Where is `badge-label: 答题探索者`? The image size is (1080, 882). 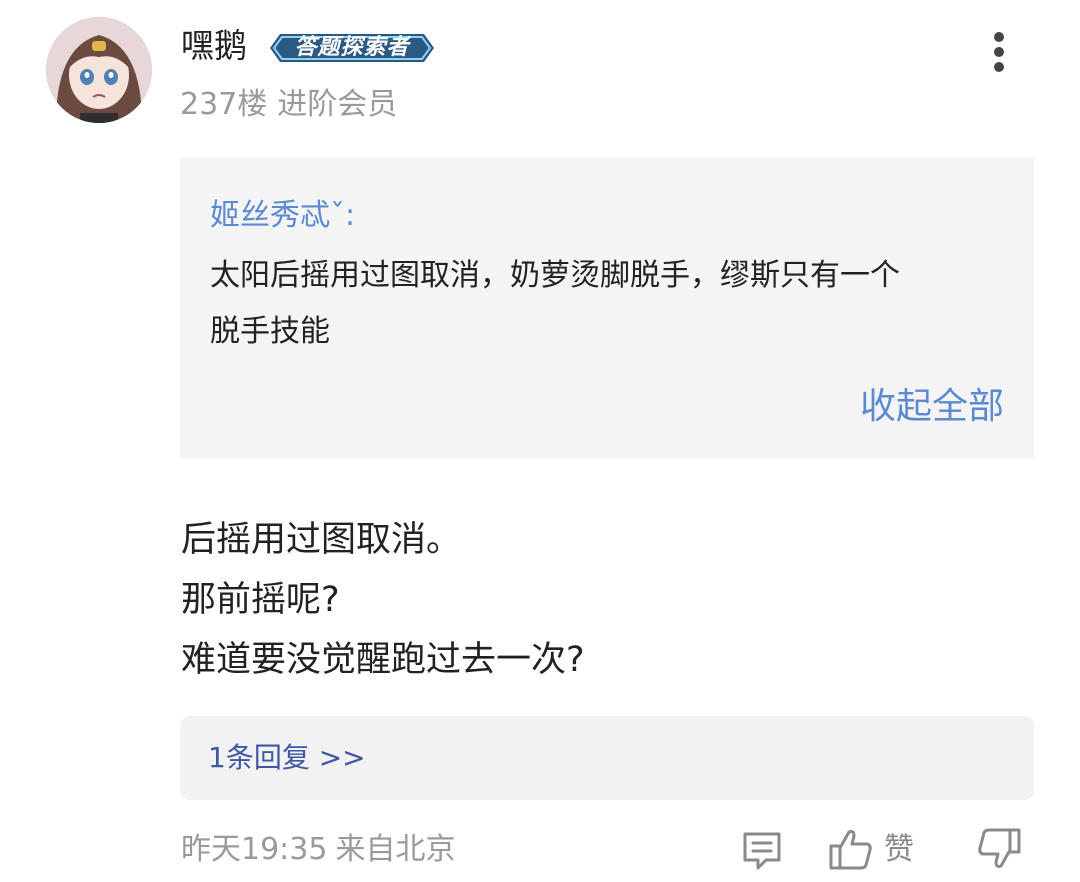
badge-label: 答题探索者 is located at coordinates (352, 47).